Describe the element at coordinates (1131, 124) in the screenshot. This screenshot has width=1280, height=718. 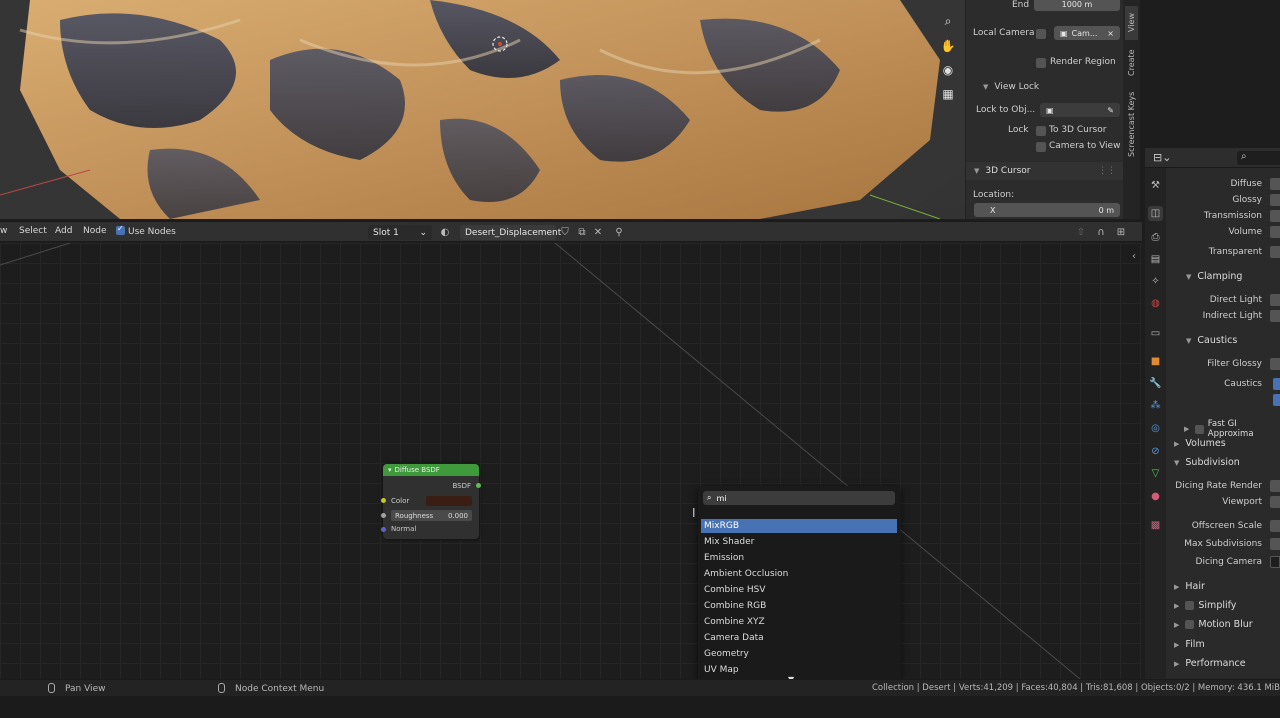
I see `tab-screencast-keys: Screencast Keys` at that location.